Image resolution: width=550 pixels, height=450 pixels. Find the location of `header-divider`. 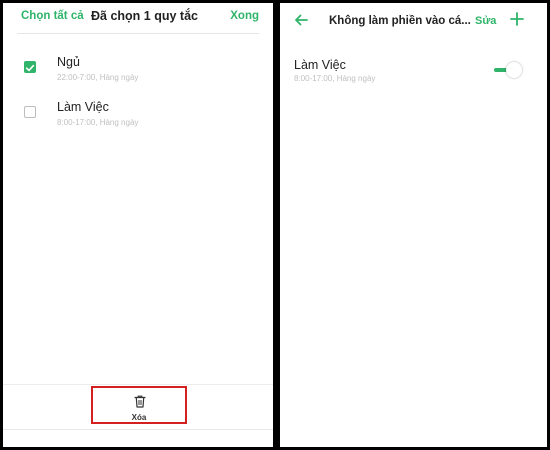

header-divider is located at coordinates (138, 33).